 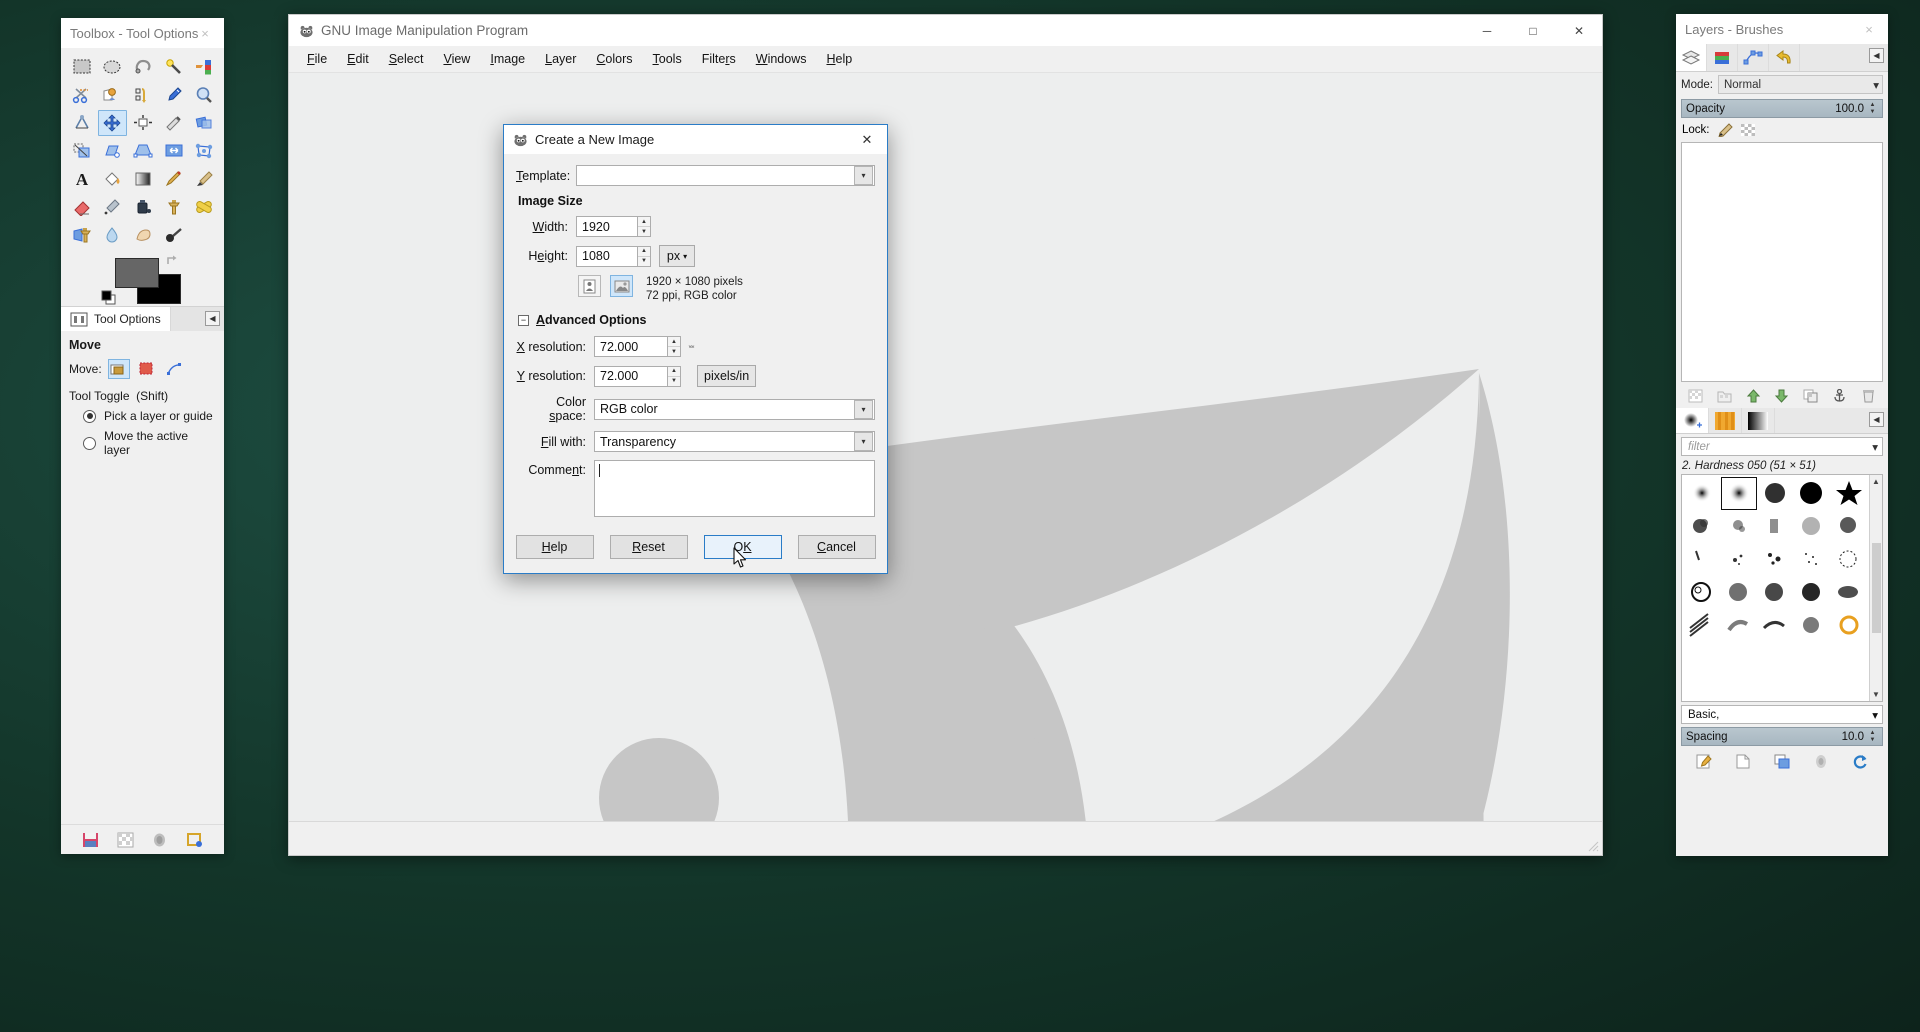 I want to click on edit-brush-icon, so click(x=1704, y=761).